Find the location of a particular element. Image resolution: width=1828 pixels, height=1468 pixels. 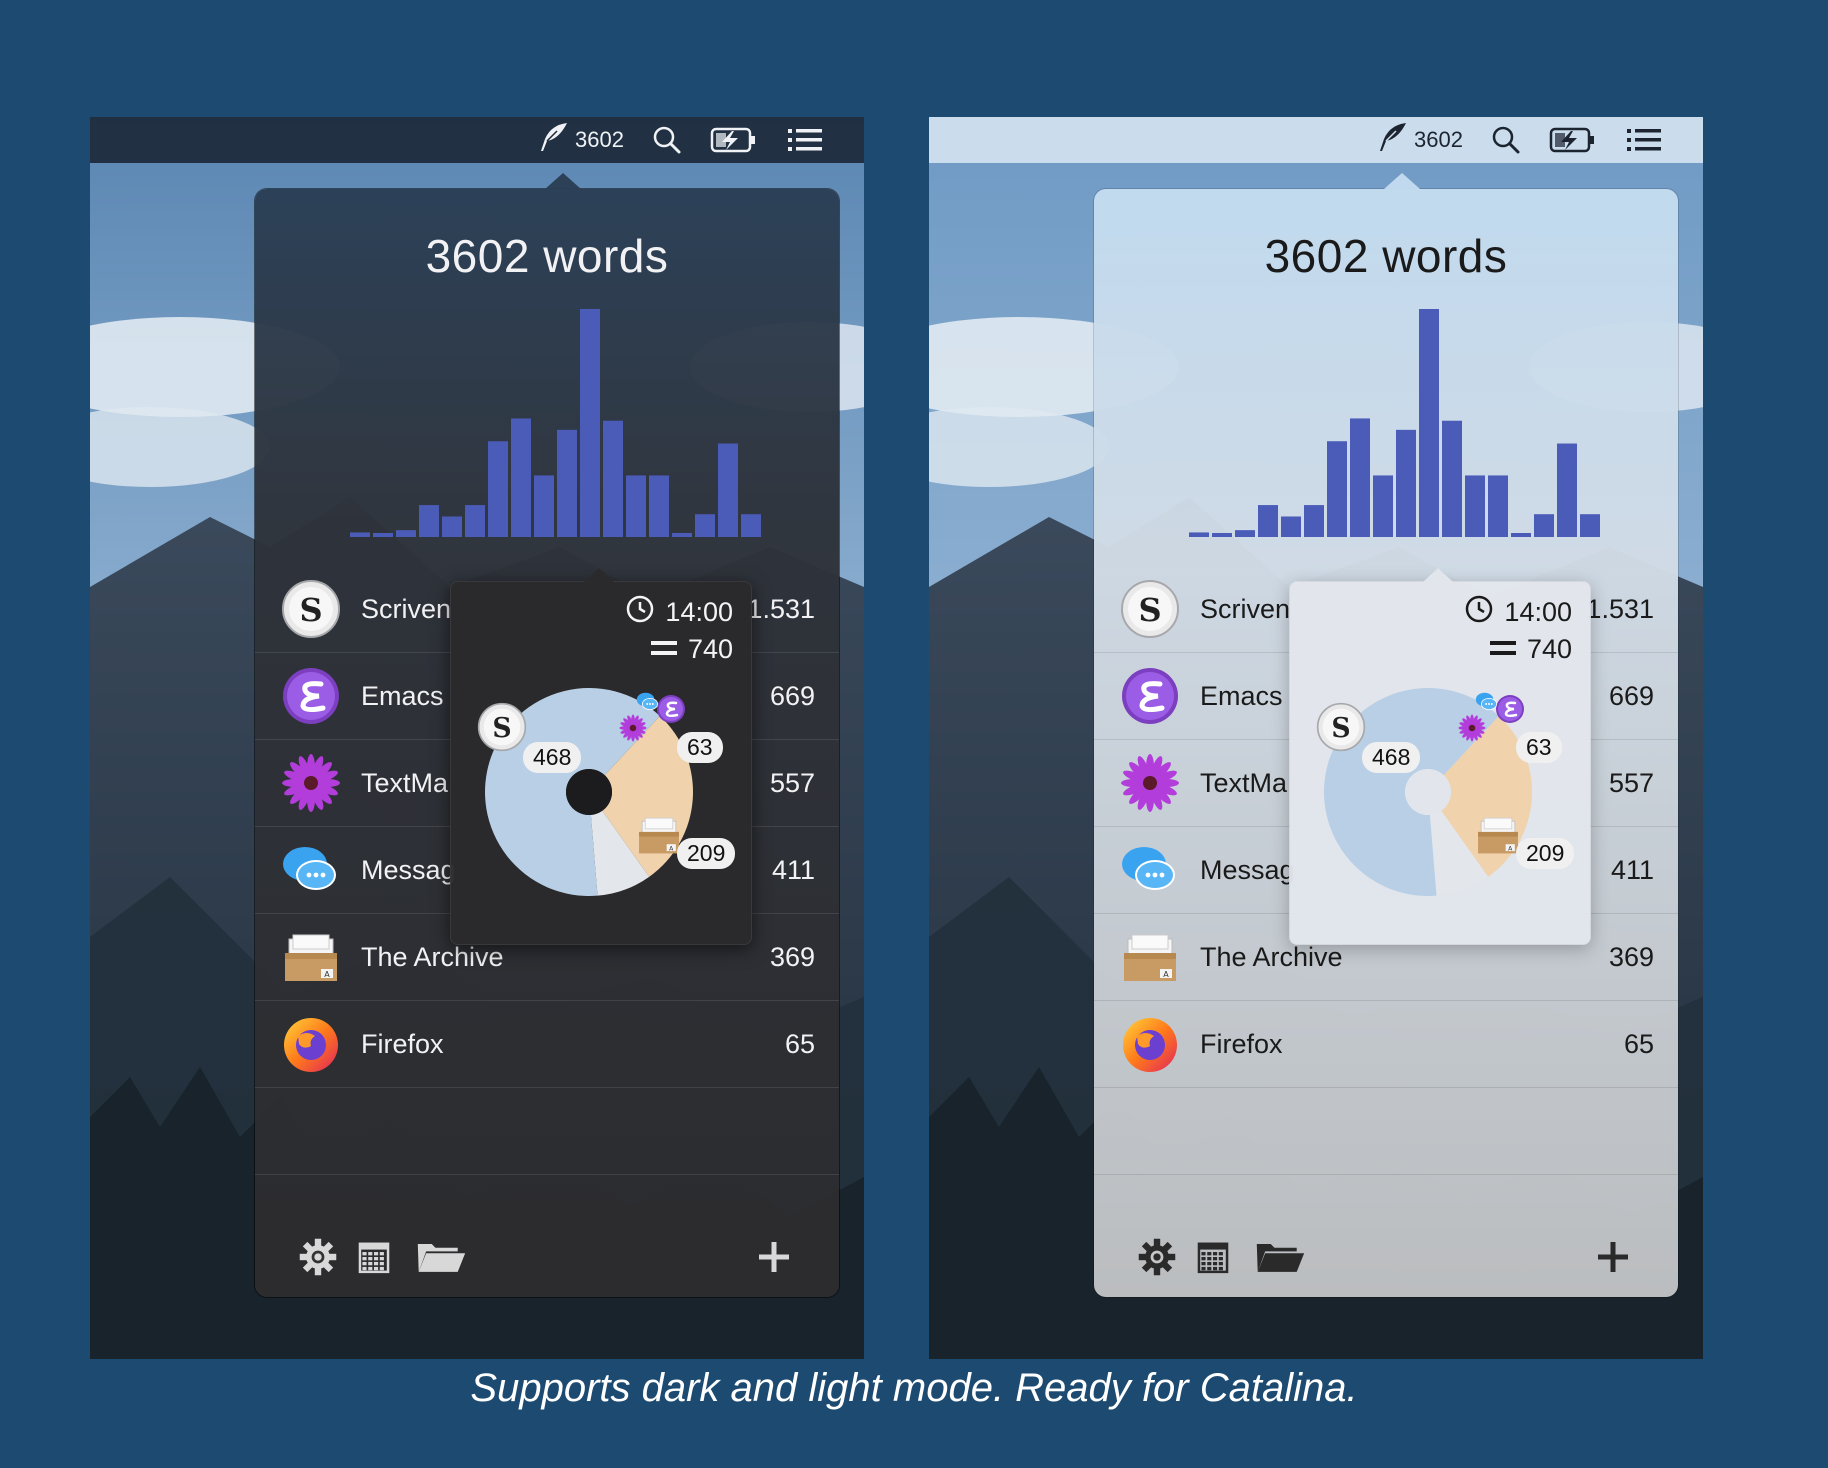

hour-detail-tooltip: 14:00 740 S A 468 63 209 is located at coordinates (1440, 756).